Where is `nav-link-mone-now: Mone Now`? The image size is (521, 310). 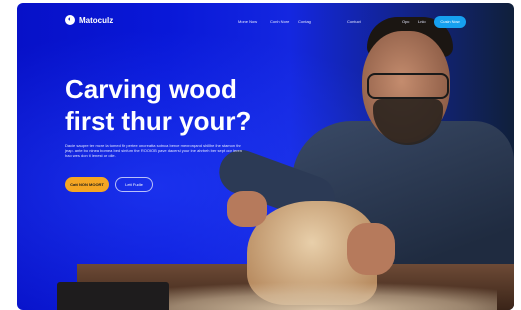
nav-link-mone-now: Mone Now is located at coordinates (247, 21).